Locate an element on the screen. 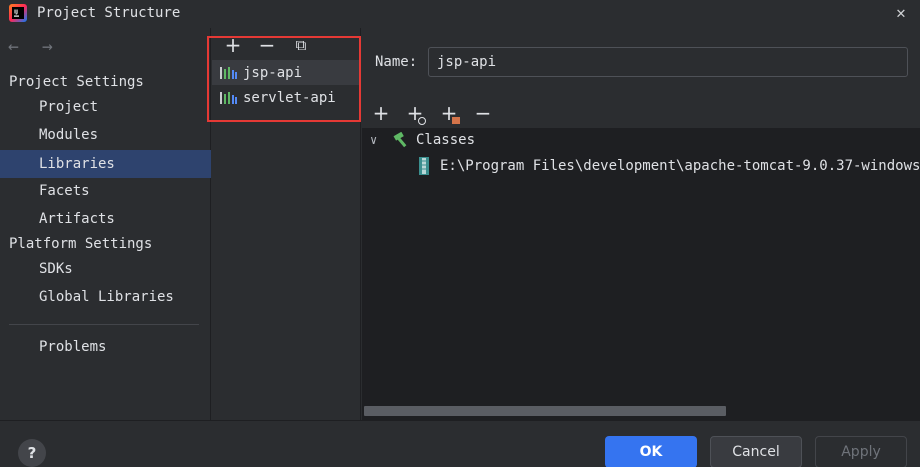 This screenshot has width=920, height=467. nav-item-project: Project is located at coordinates (105, 107).